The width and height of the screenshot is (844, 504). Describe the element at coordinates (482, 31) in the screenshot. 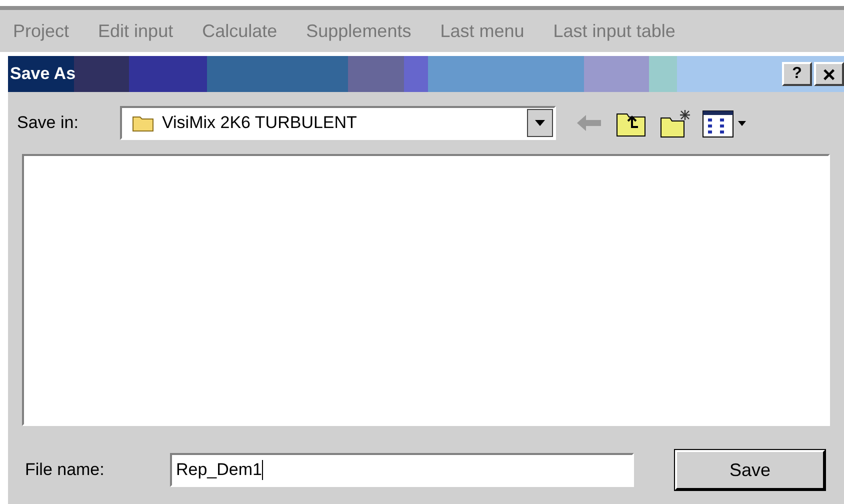

I see `menu-item: Last menu` at that location.